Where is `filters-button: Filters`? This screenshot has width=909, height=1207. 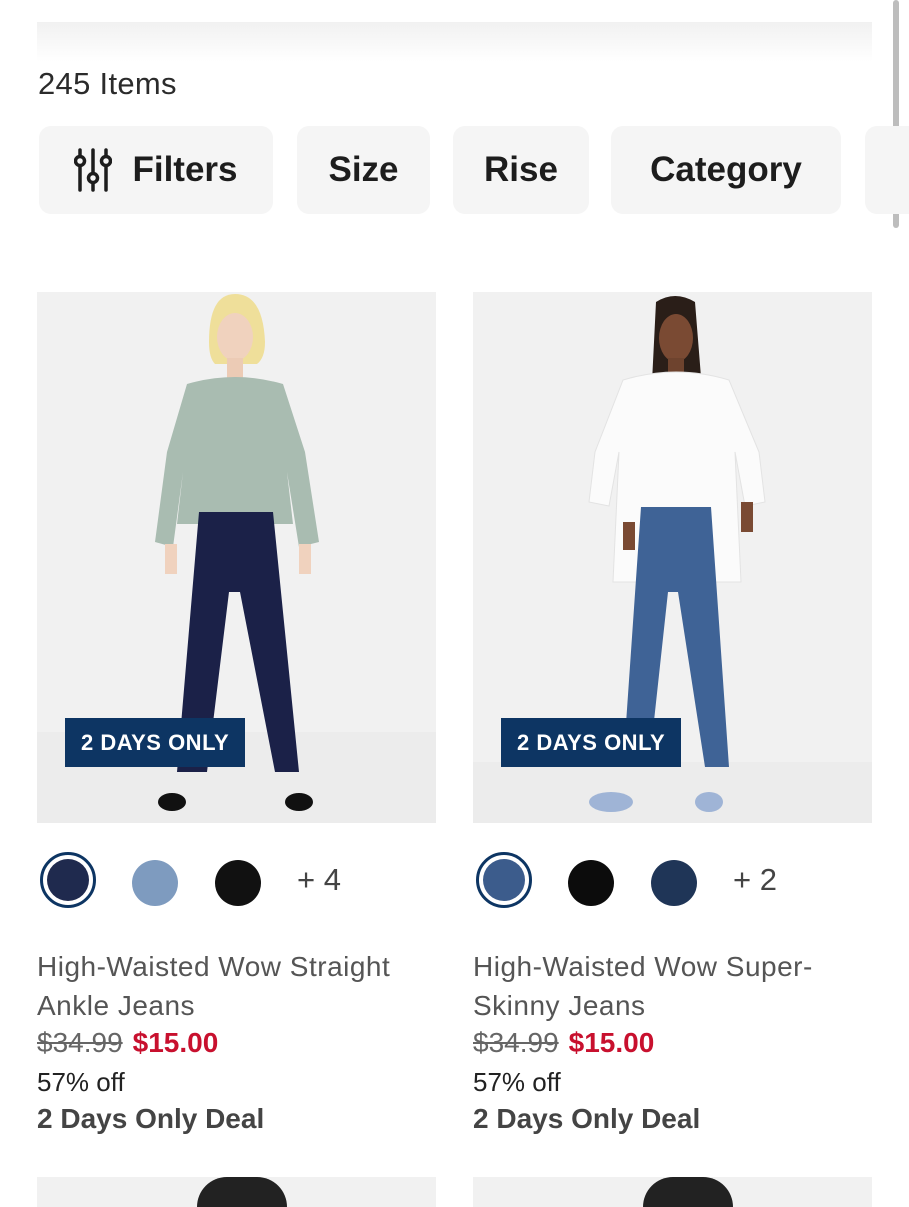
filters-button: Filters is located at coordinates (156, 170).